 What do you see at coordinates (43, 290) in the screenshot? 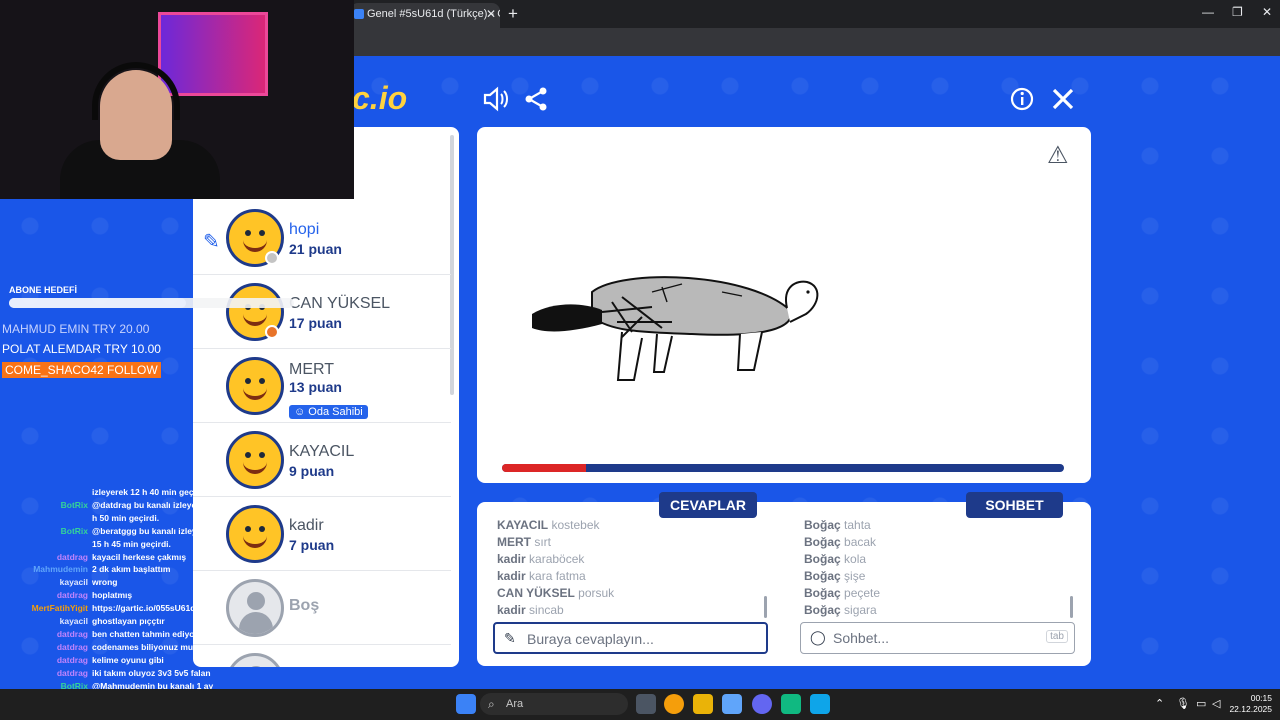
I see `sub-goal-label: ABONE HEDEFİ` at bounding box center [43, 290].